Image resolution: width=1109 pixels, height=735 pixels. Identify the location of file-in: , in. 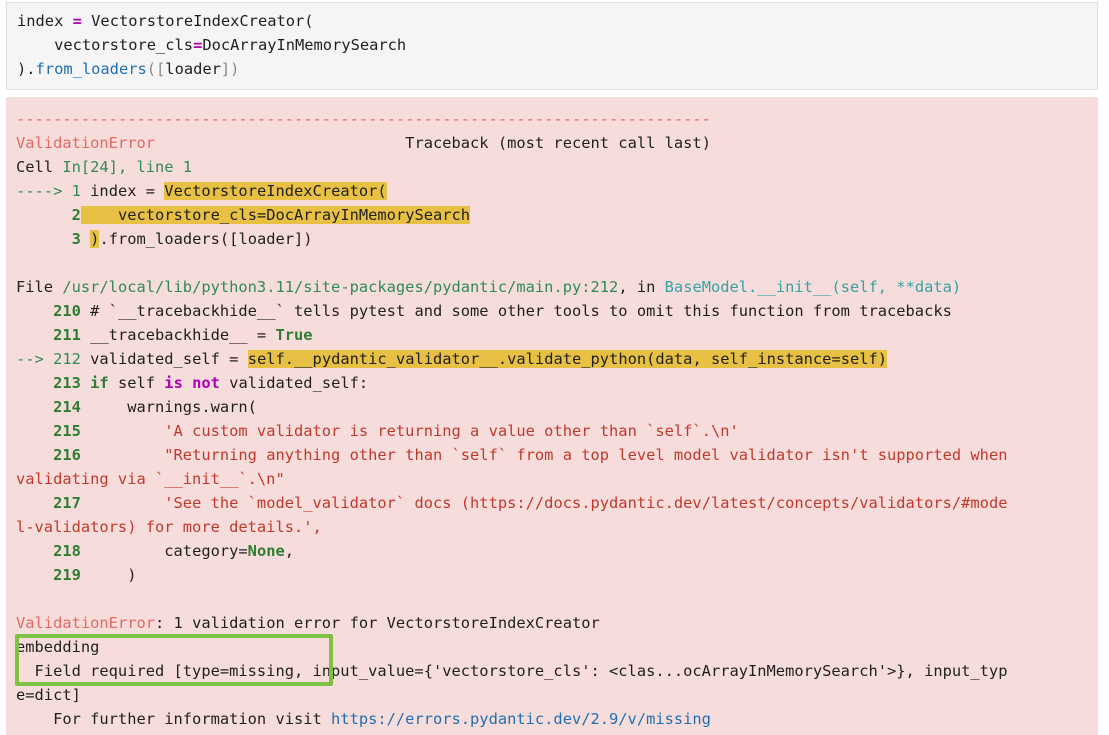
(641, 287).